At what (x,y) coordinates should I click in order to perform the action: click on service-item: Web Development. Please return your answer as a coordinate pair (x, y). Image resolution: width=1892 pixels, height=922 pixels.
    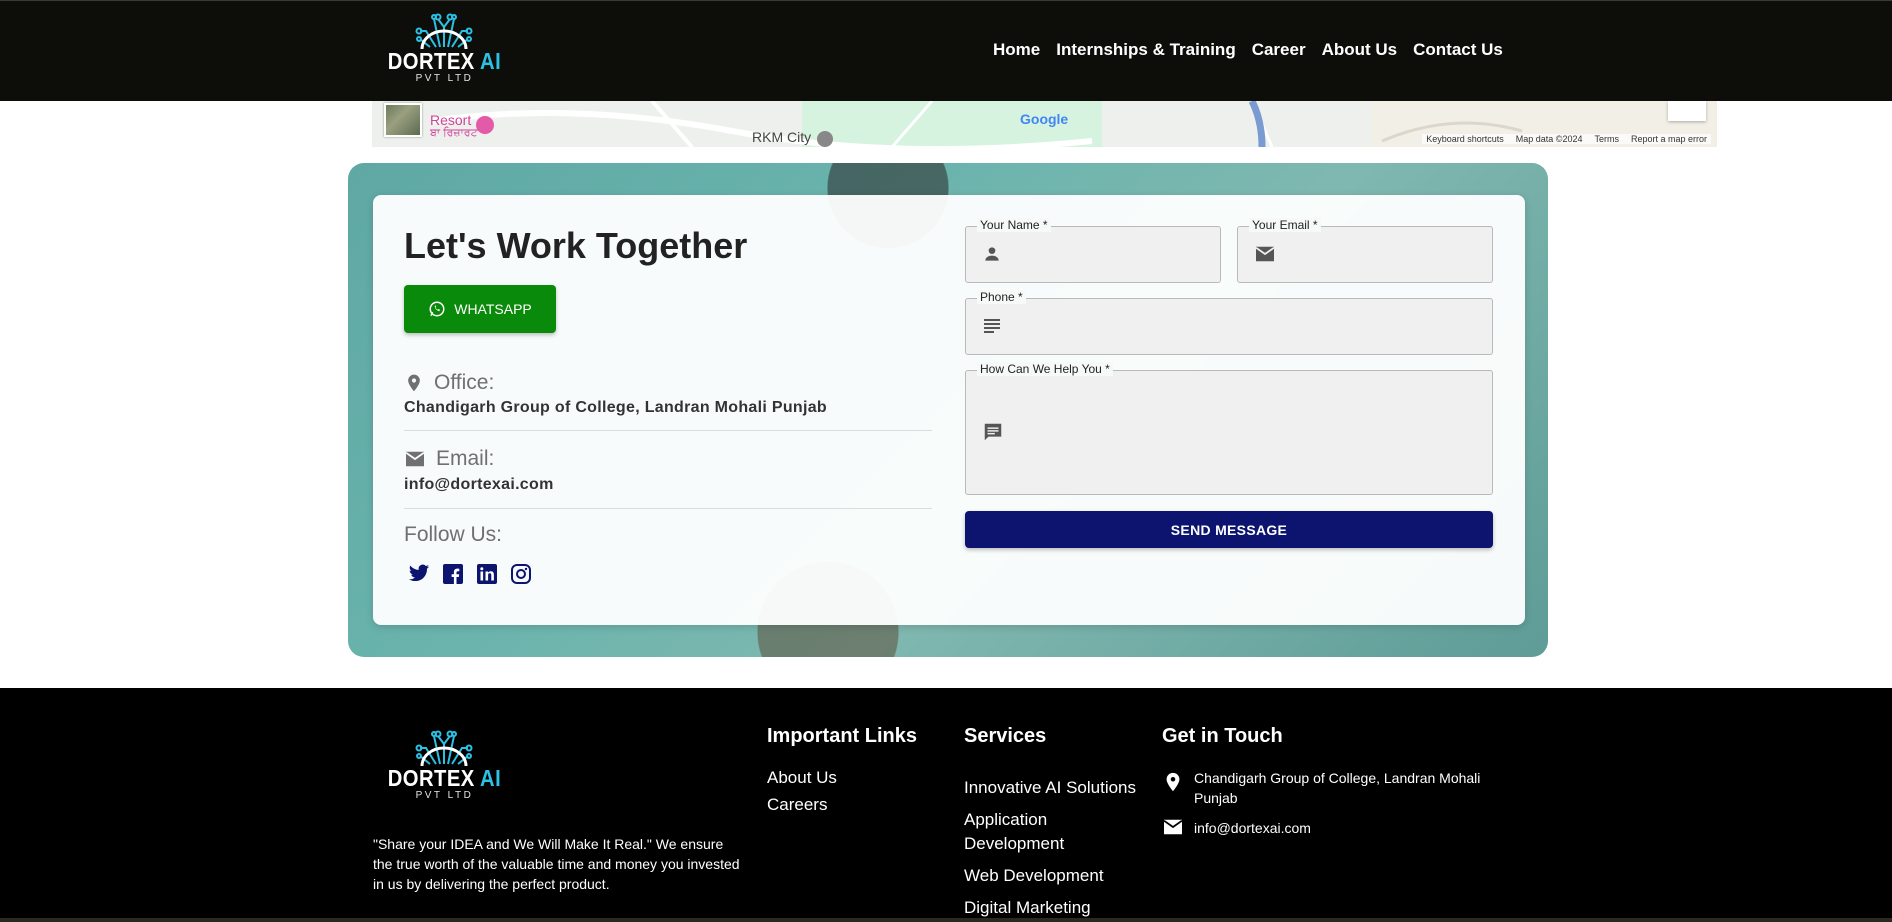
    Looking at the image, I should click on (1054, 876).